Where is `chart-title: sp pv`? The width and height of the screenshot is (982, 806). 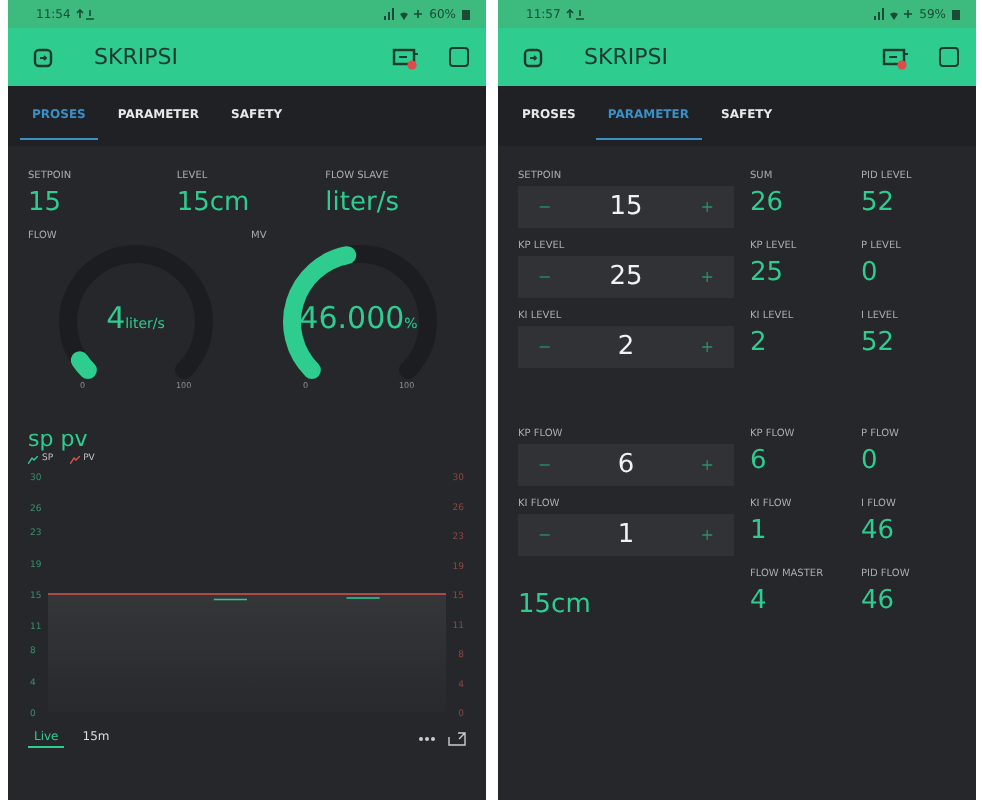
chart-title: sp pv is located at coordinates (59, 439).